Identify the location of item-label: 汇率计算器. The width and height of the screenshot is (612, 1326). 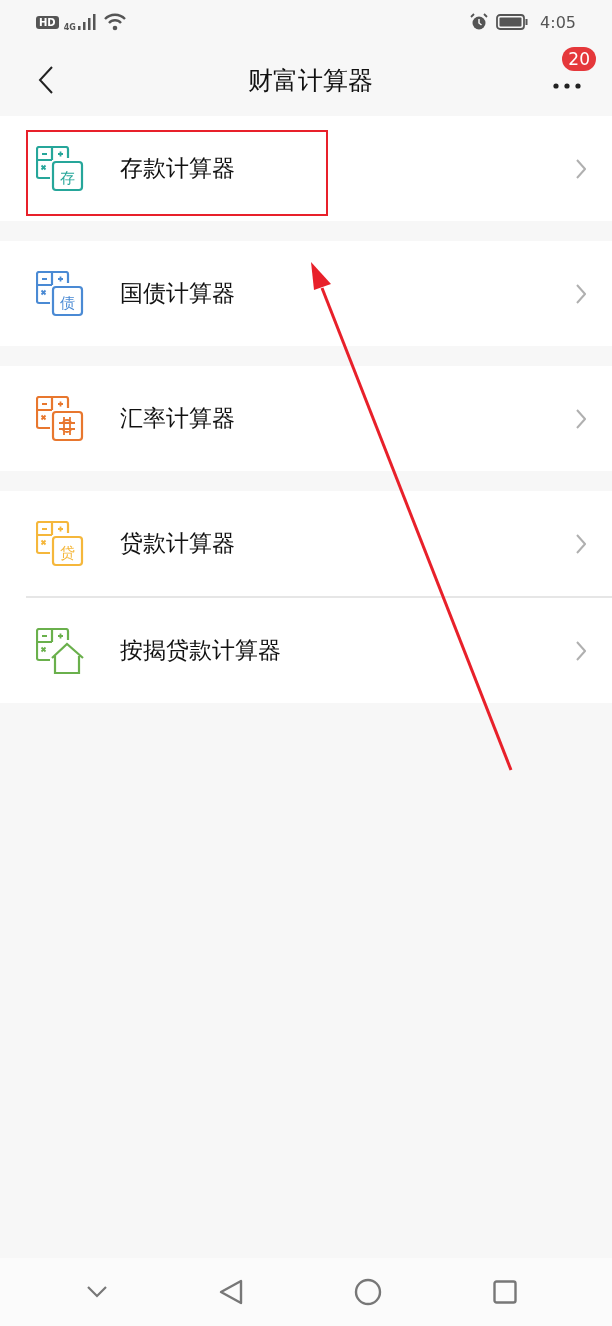
(178, 418).